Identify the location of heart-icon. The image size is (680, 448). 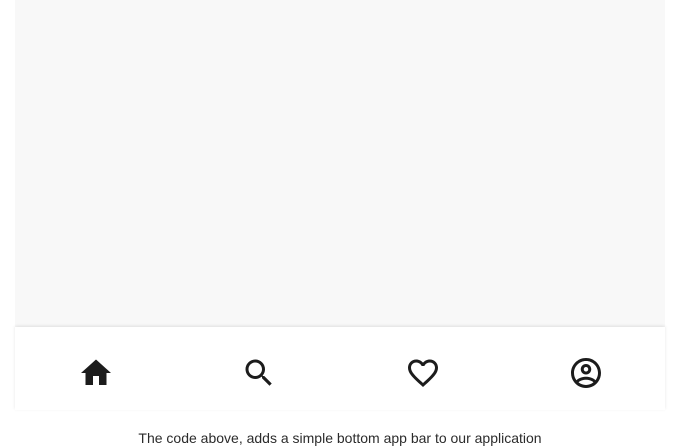
(423, 373).